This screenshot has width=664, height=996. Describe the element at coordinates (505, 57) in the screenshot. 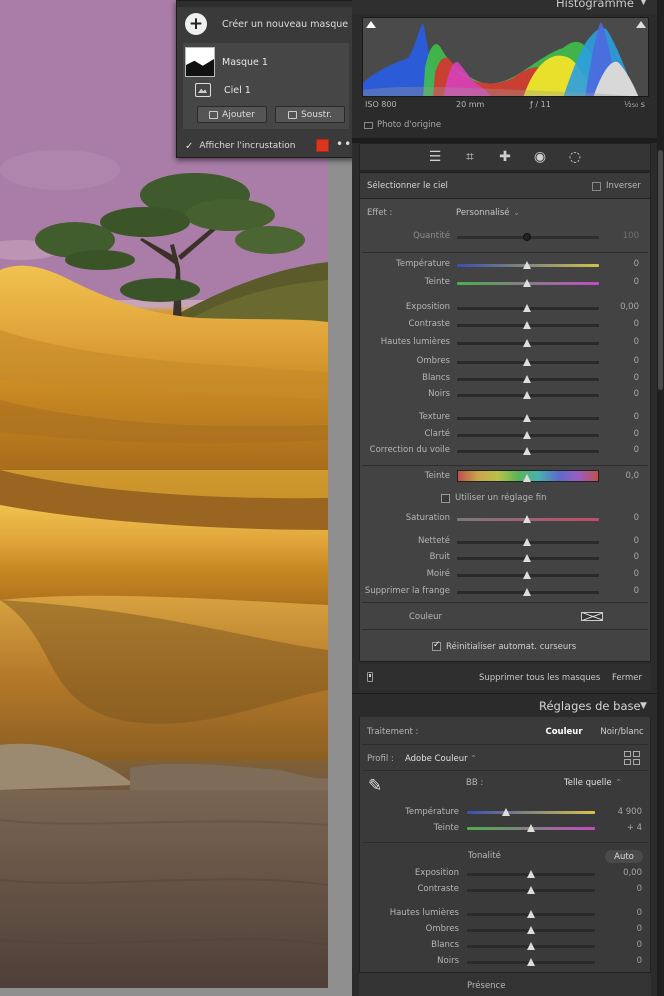

I see `histogram-svg` at that location.